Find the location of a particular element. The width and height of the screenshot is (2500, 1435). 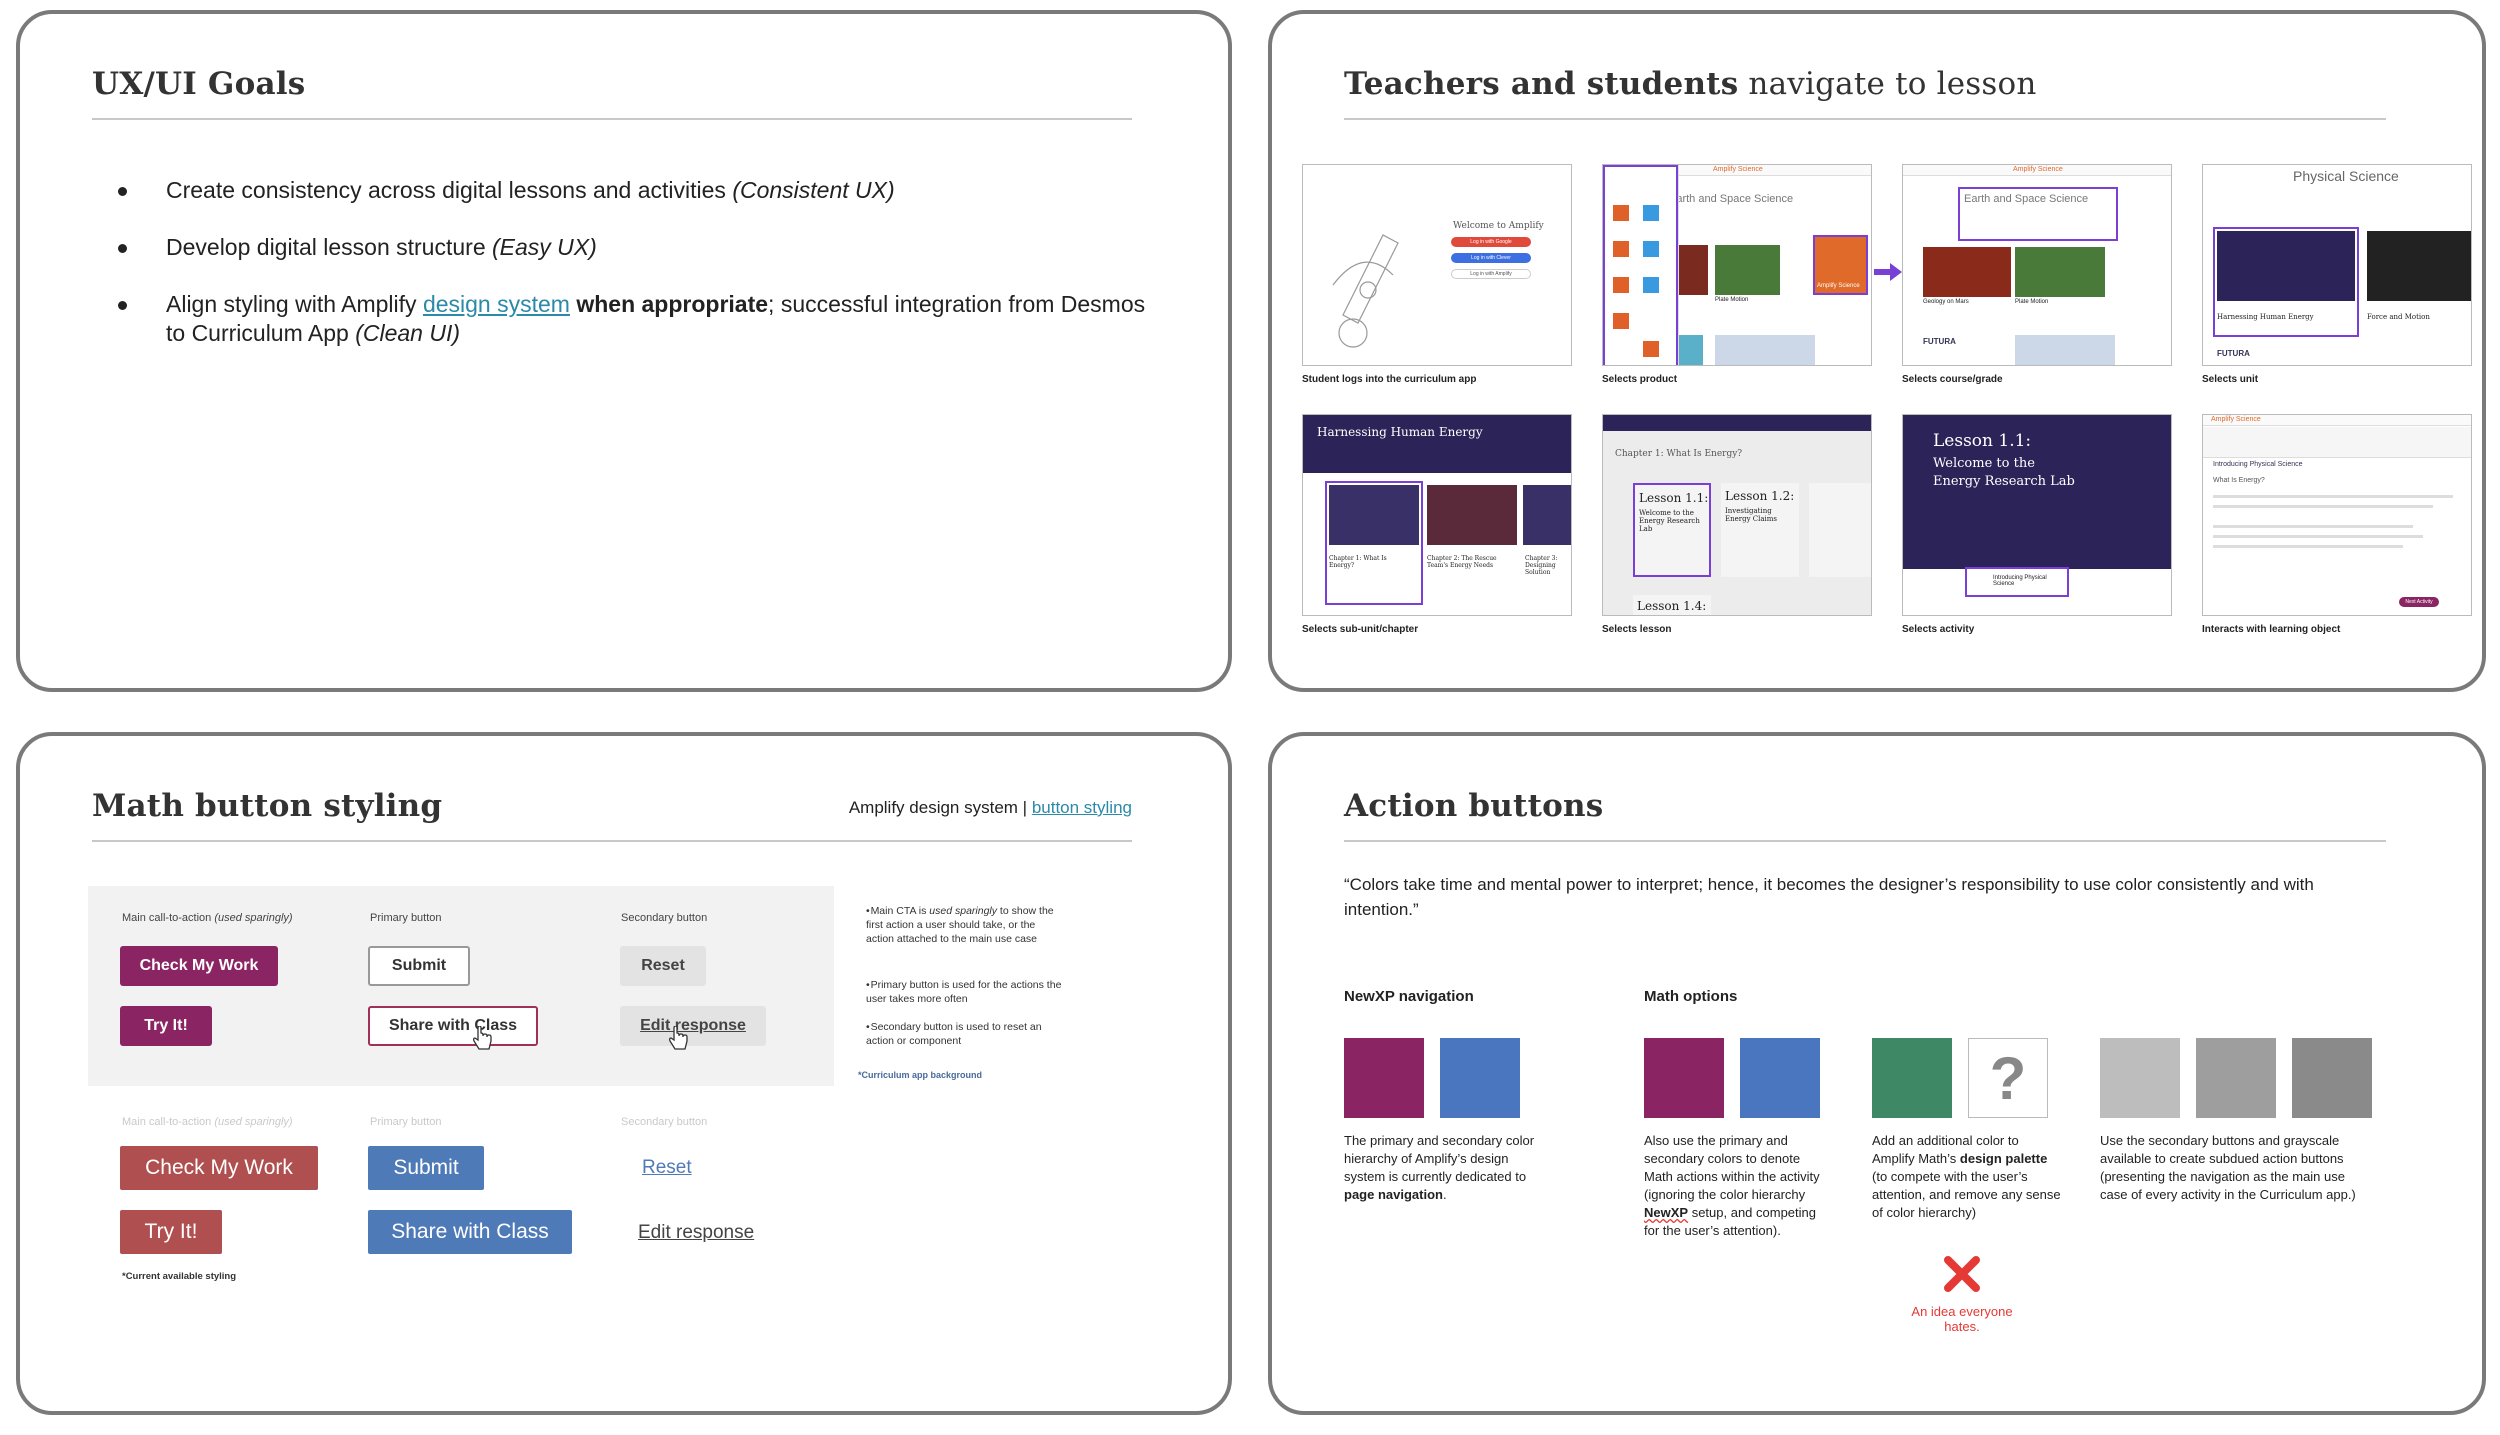

secondary-header-faded: Secondary button is located at coordinates (664, 1122).